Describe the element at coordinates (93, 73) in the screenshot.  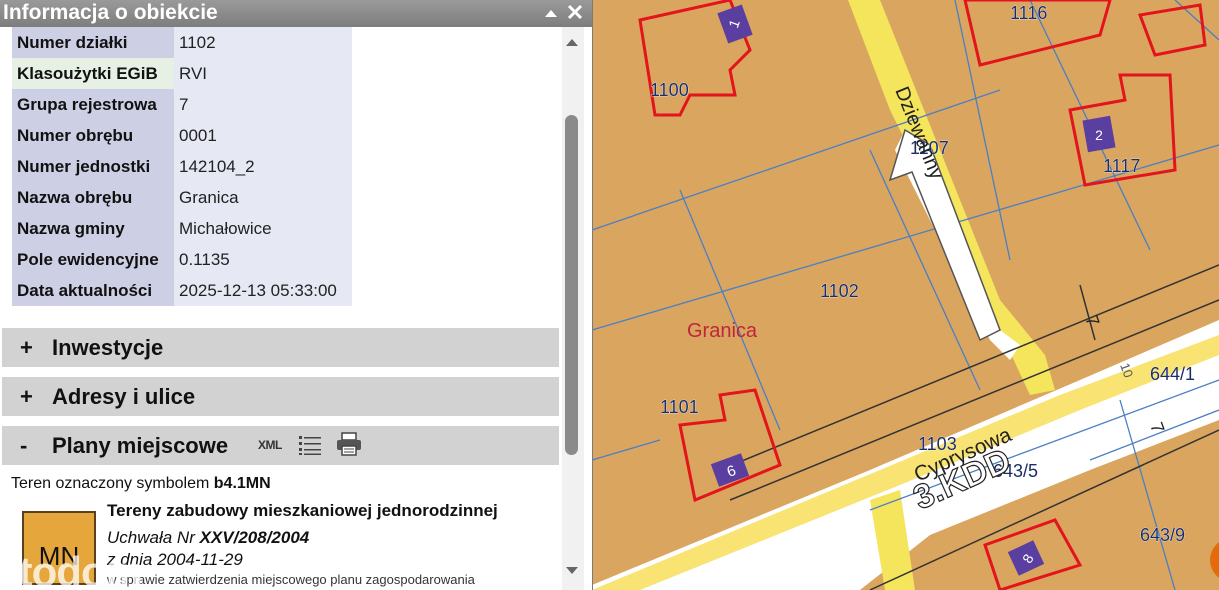
I see `attribute-label: Klasoużytki EGiB` at that location.